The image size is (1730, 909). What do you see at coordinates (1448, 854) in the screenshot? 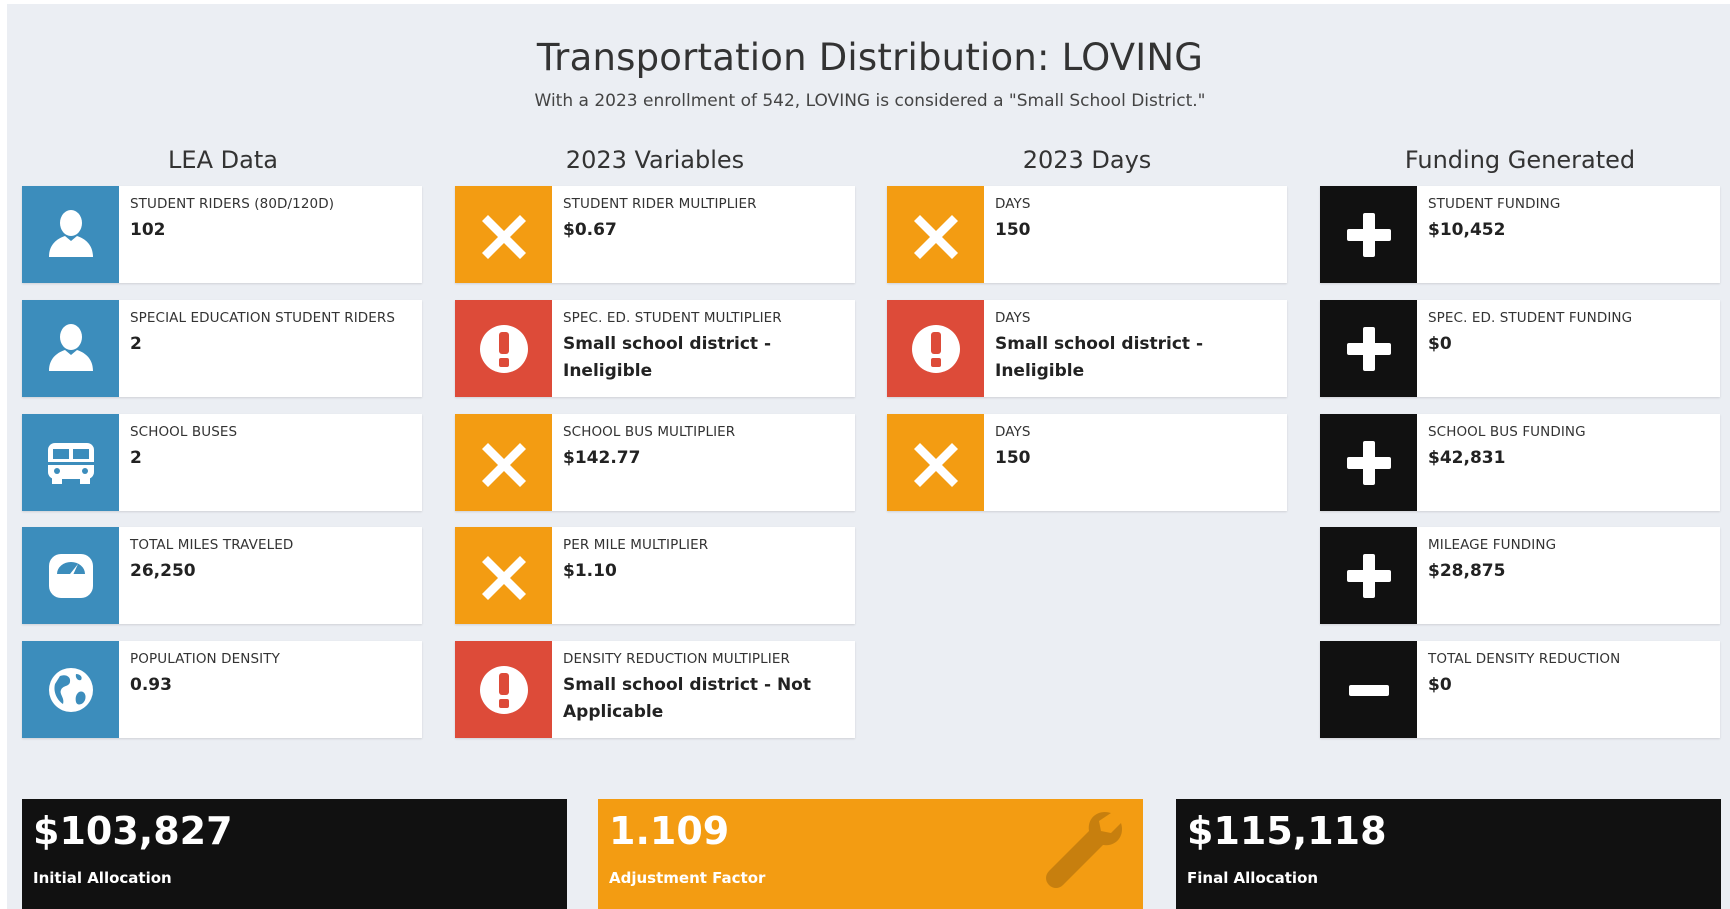
I see `final-allocation-box: $115,118 Final Allocation` at bounding box center [1448, 854].